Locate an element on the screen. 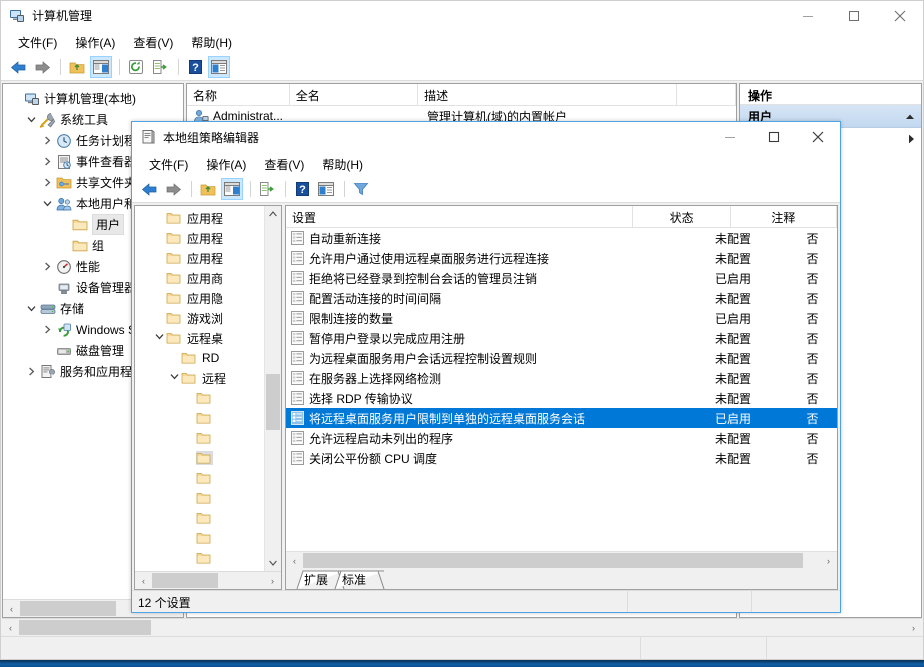  gpedit-tree-item-4: 应用隐 is located at coordinates (199, 298).